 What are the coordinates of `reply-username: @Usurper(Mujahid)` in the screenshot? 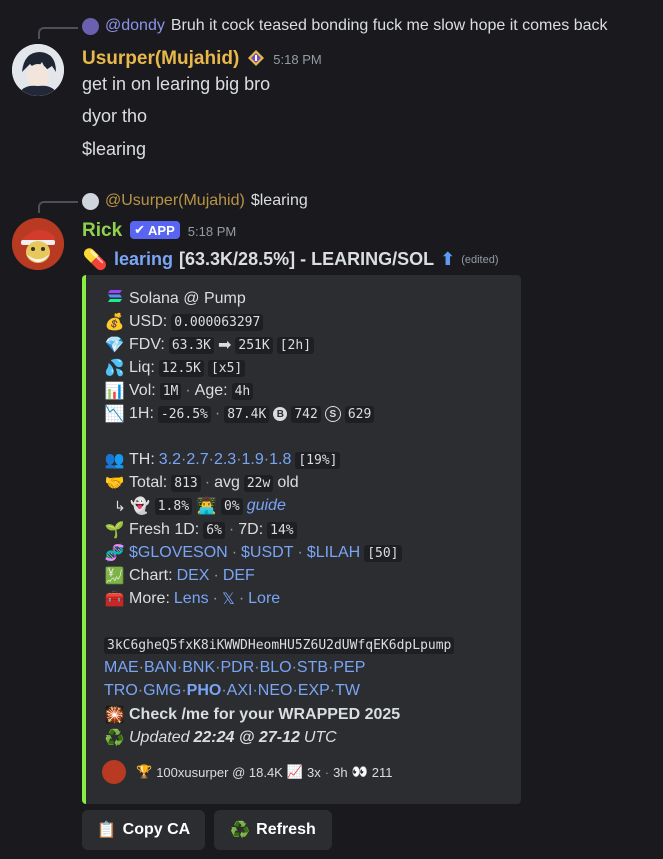 It's located at (175, 201).